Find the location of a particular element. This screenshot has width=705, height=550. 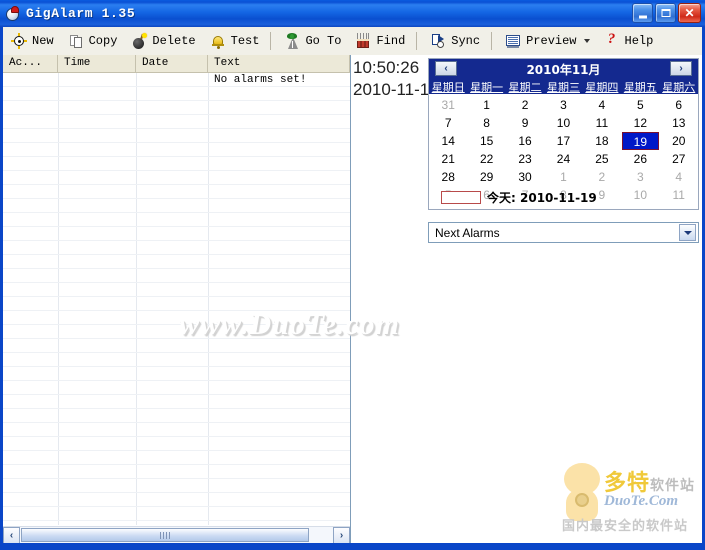

calendar-day: 5 is located at coordinates (640, 105).